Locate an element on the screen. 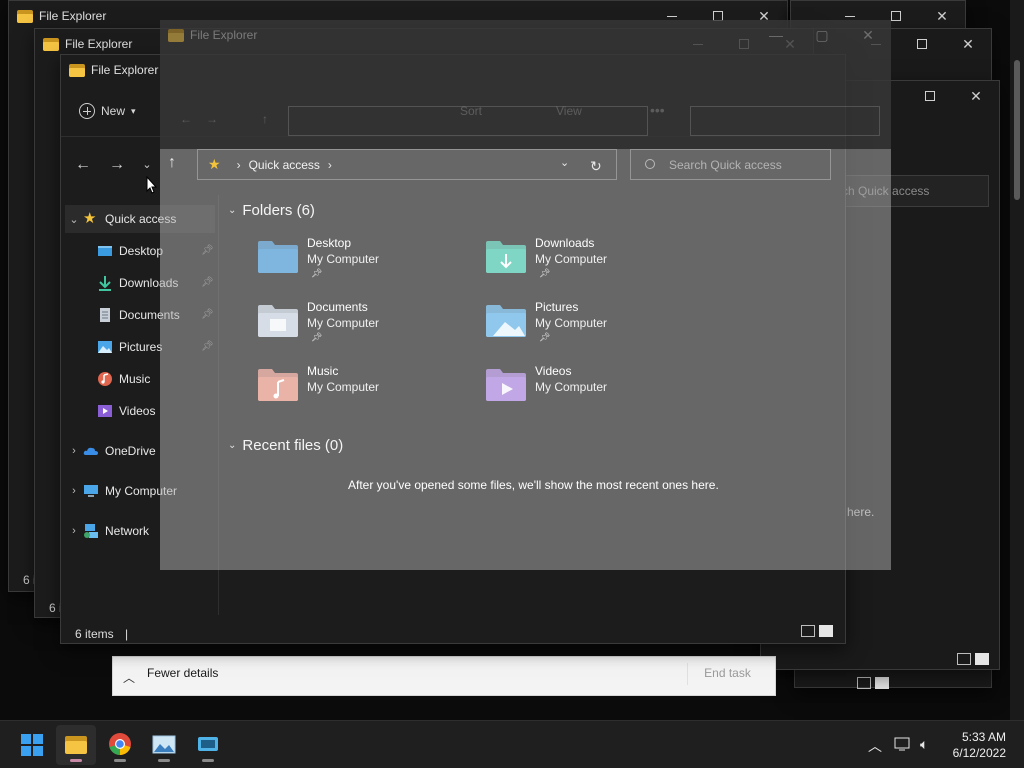  pictures-icon is located at coordinates (105, 347).